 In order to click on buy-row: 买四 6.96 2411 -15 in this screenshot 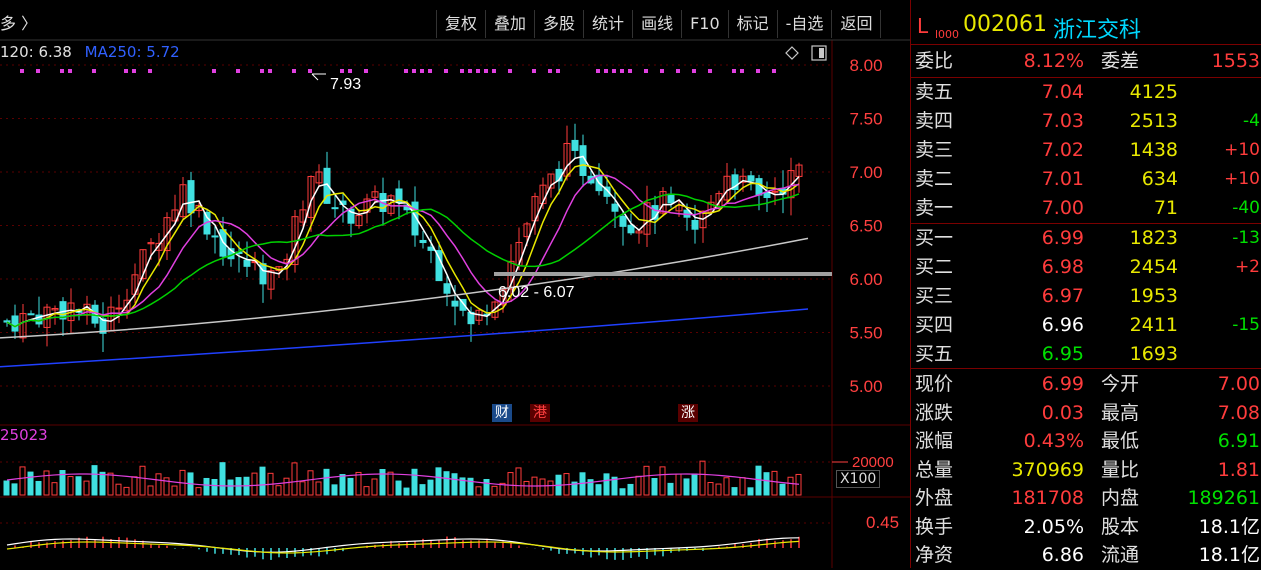, I will do `click(1086, 325)`.